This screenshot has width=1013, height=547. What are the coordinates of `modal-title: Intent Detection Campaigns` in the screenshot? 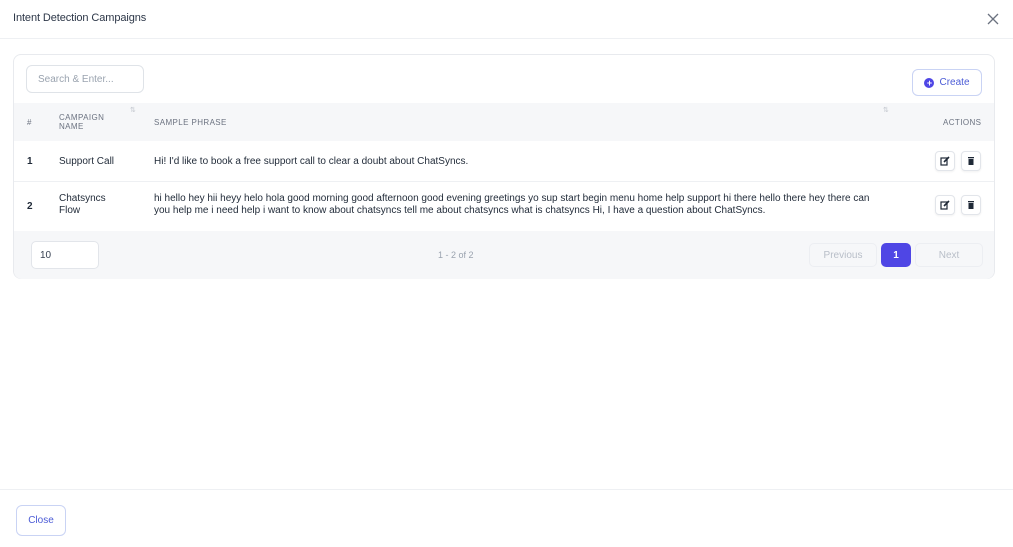 It's located at (80, 18).